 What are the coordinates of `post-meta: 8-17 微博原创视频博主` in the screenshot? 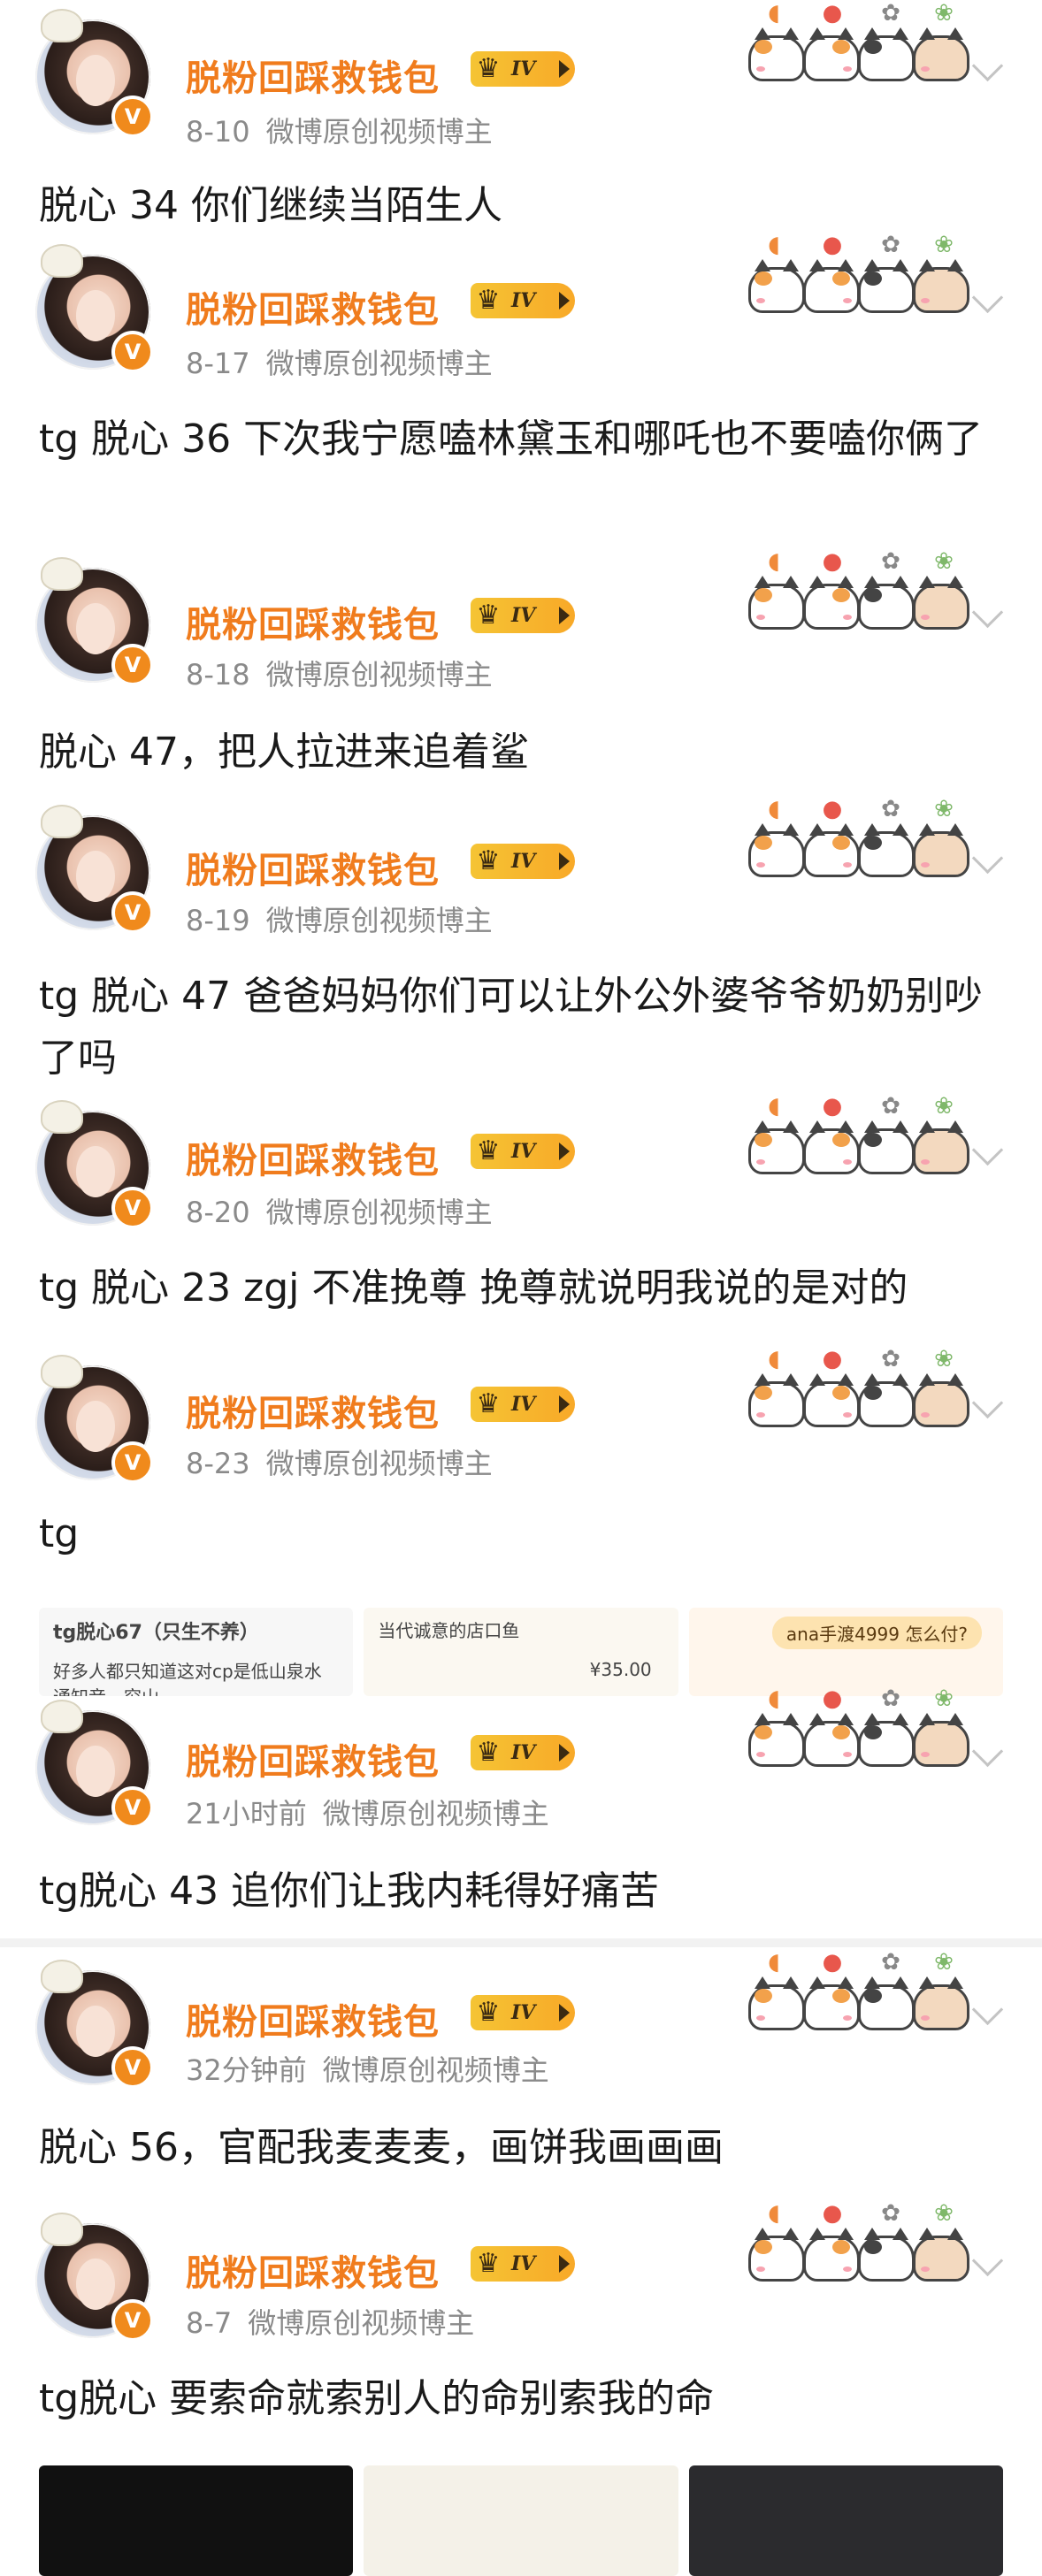 It's located at (339, 361).